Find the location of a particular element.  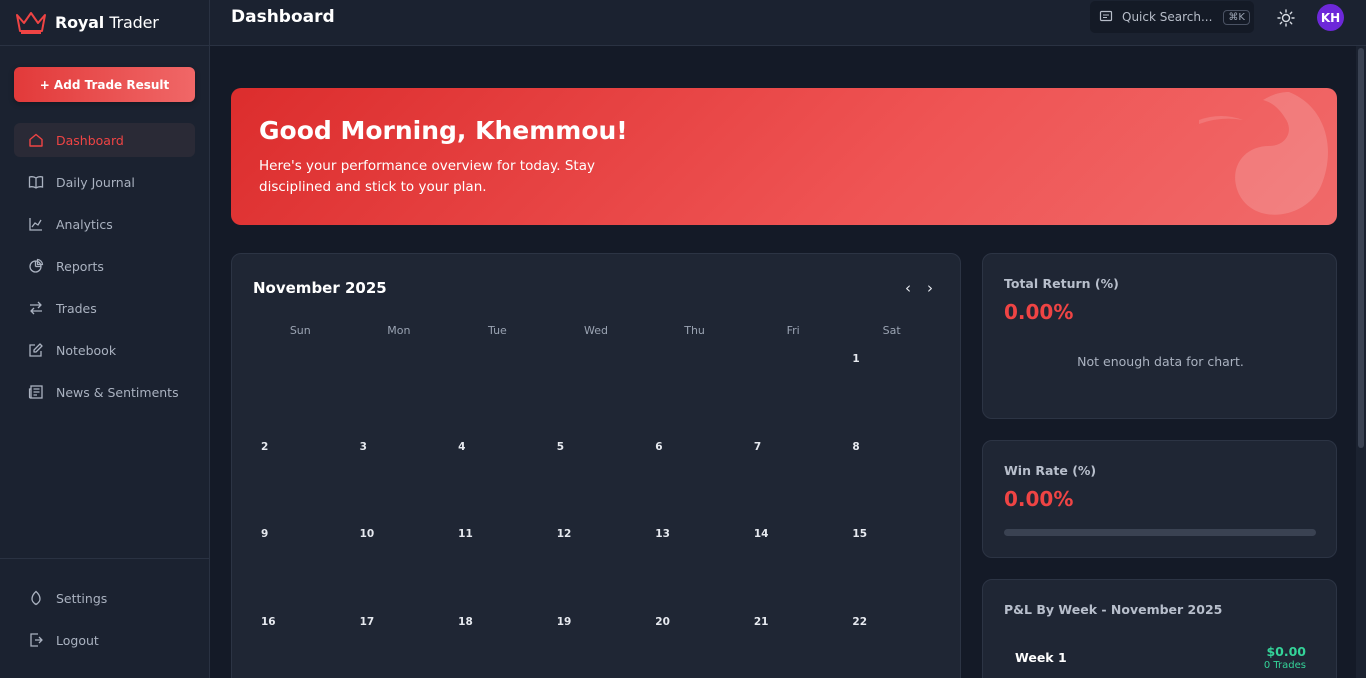

calendar-day: 7 is located at coordinates (793, 484).